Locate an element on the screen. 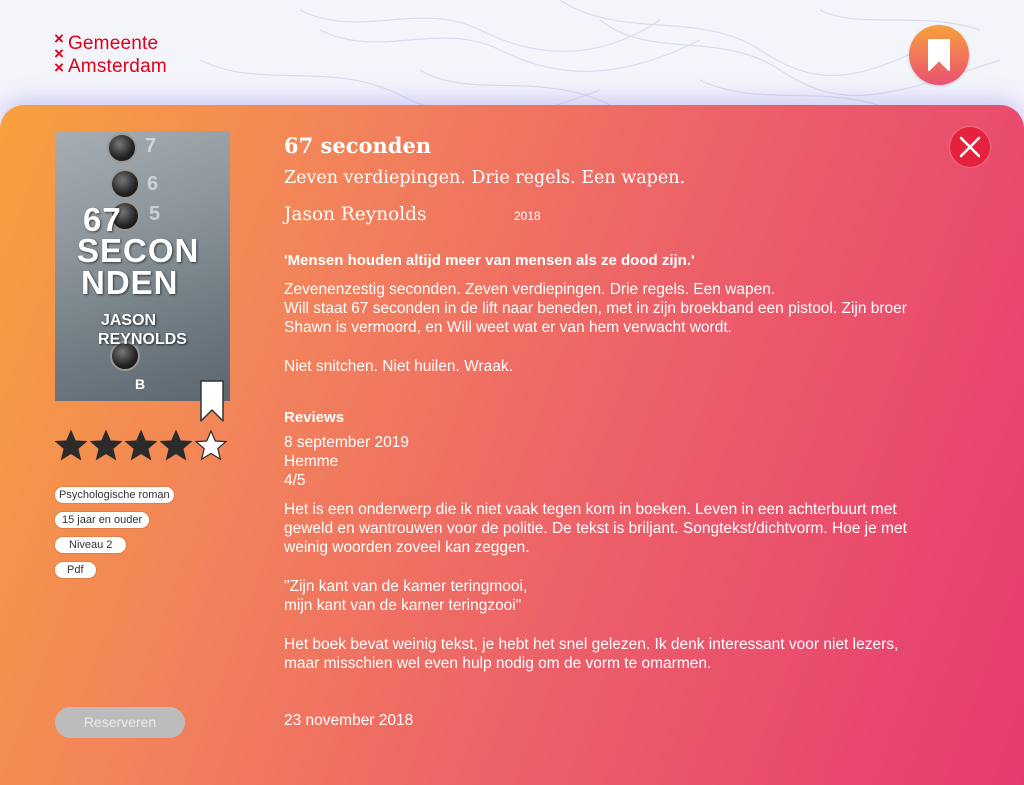 This screenshot has width=1024, height=785. gemeente-amsterdam-logo: × × × Gemeente Amsterdam is located at coordinates (110, 54).